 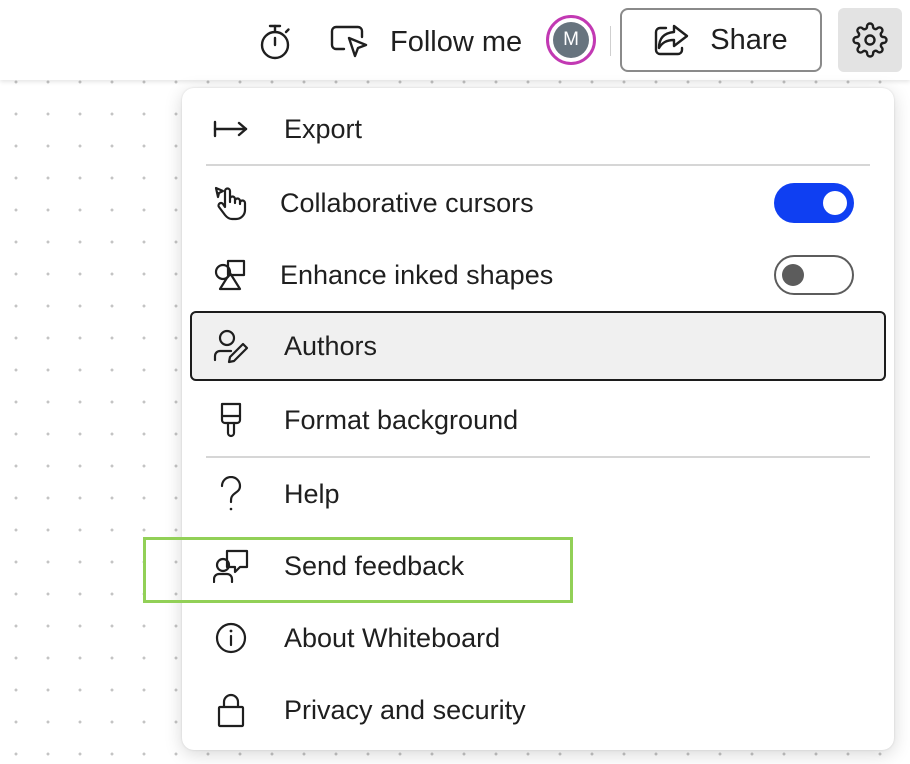 I want to click on enhance-inked-shapes-toggle, so click(x=814, y=275).